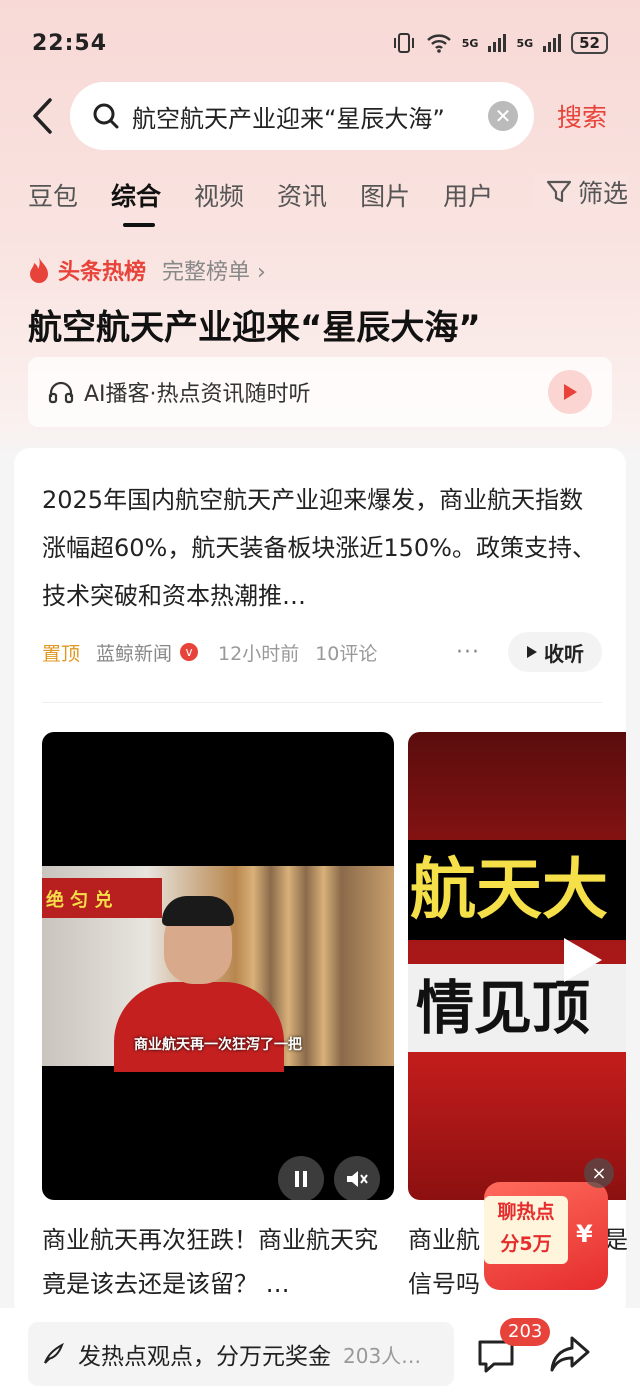 The image size is (640, 1400). Describe the element at coordinates (589, 43) in the screenshot. I see `battery-indicator: 52` at that location.